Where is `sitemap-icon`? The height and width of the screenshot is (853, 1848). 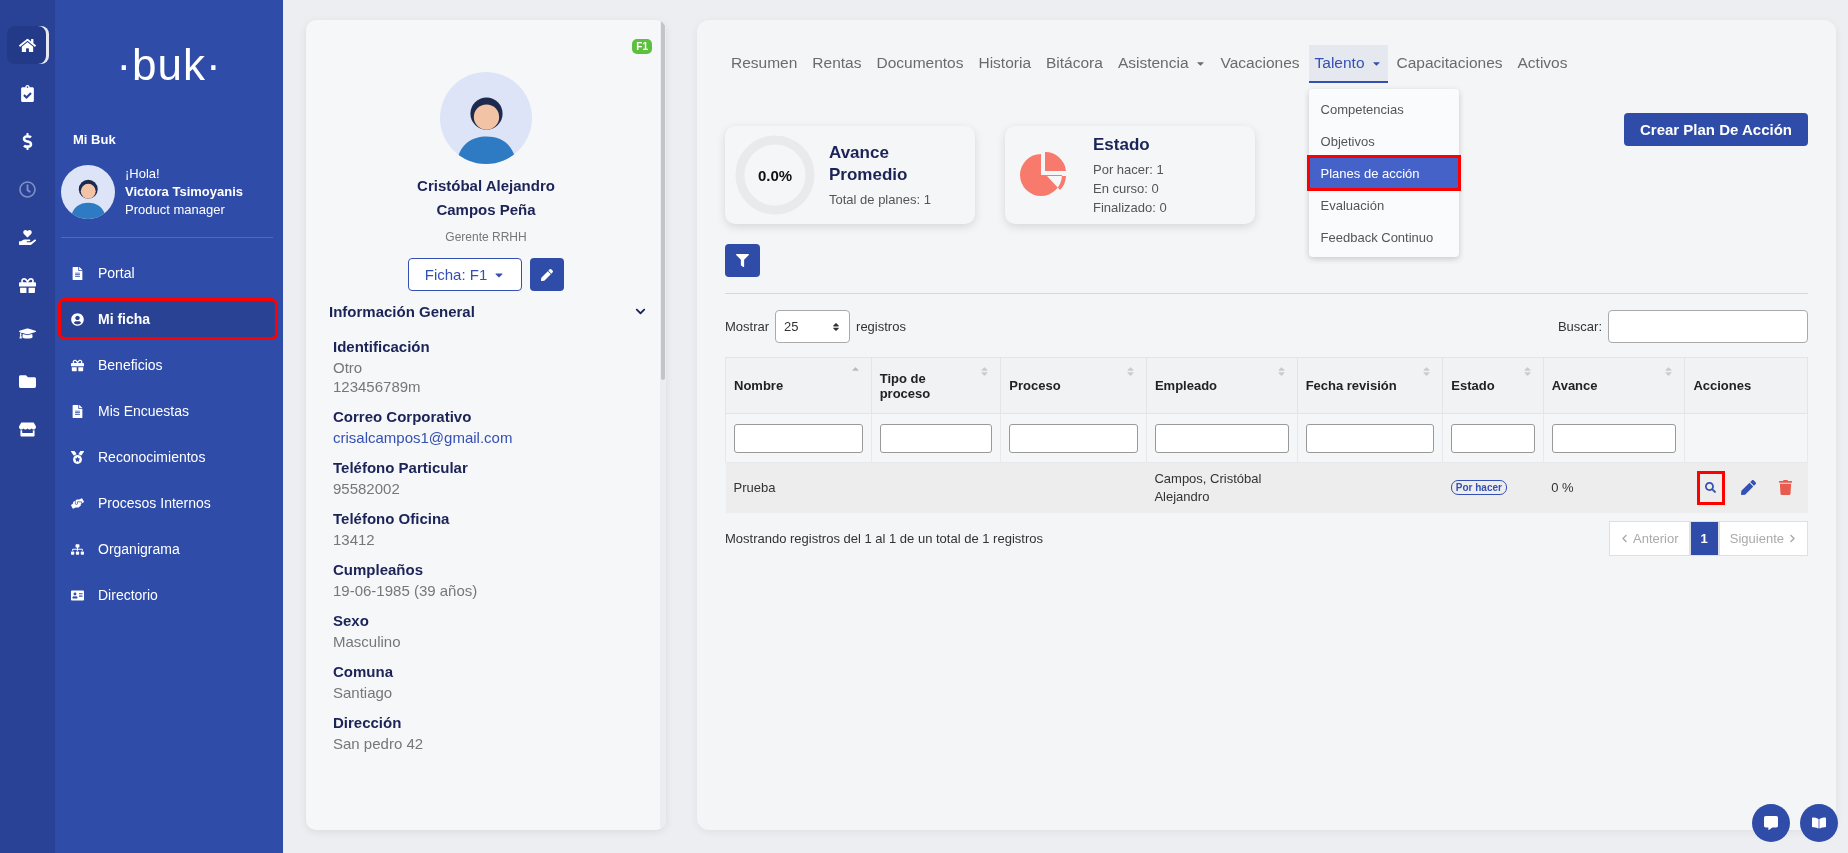 sitemap-icon is located at coordinates (77, 549).